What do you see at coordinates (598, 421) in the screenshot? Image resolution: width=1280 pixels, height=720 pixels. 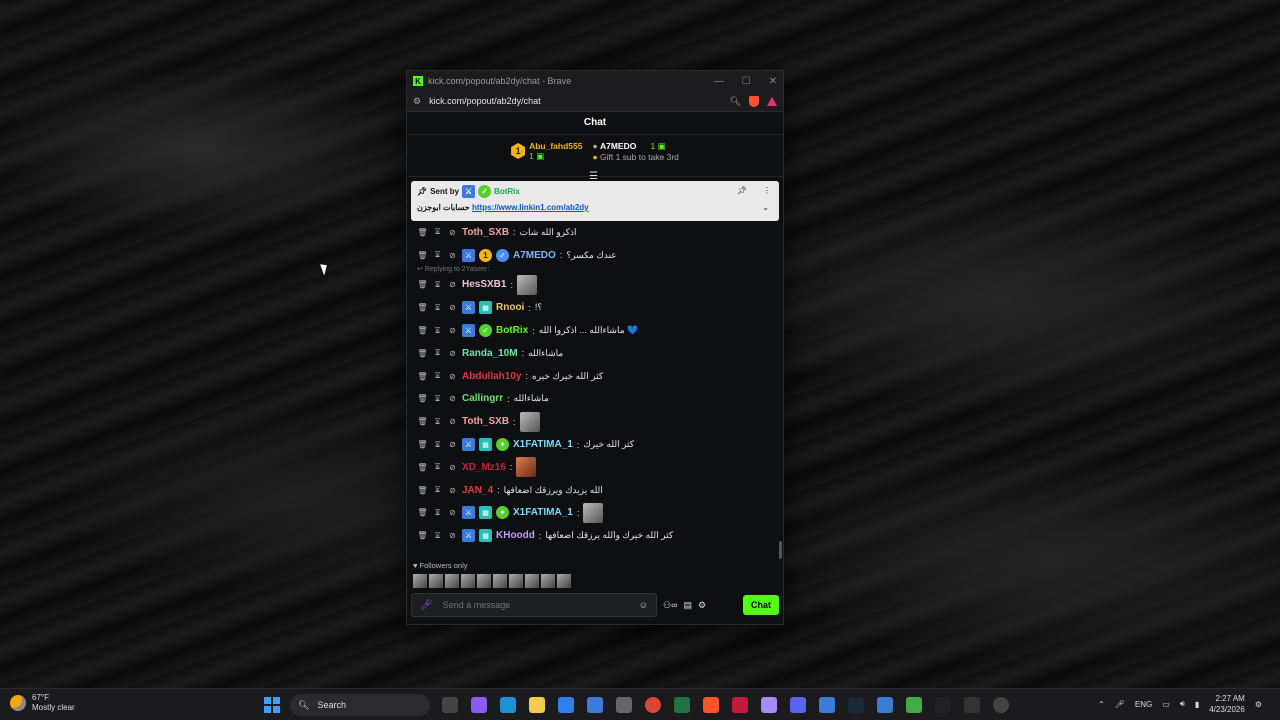 I see `chat-message: 🗑︎ ⏳︎ ⊘ Toth_SXB:` at bounding box center [598, 421].